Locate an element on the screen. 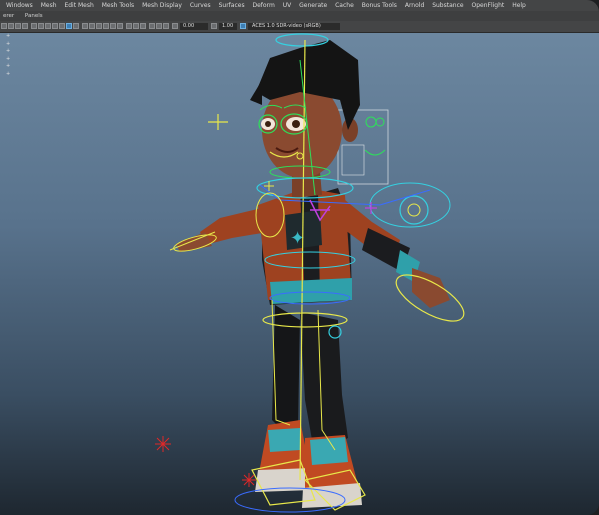 This screenshot has height=515, width=599. gamma-icon is located at coordinates (214, 26).